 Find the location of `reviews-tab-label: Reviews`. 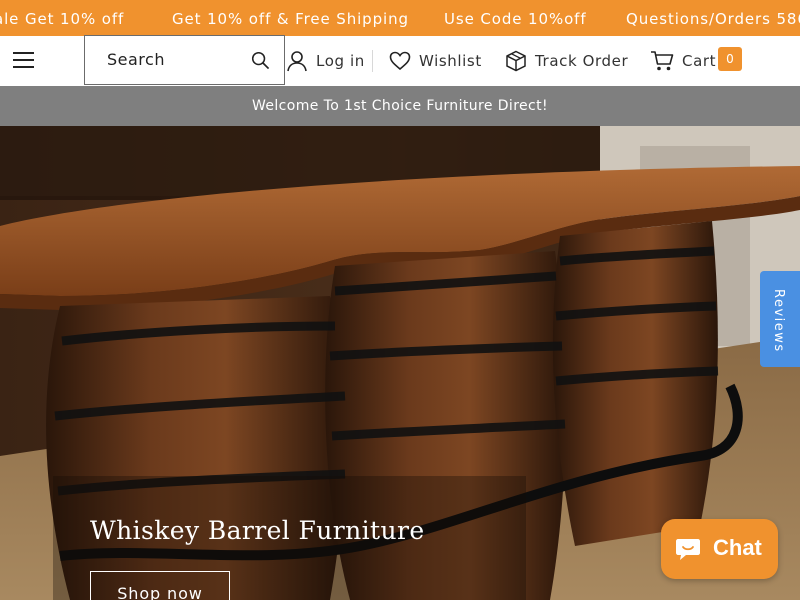

reviews-tab-label: Reviews is located at coordinates (778, 321).